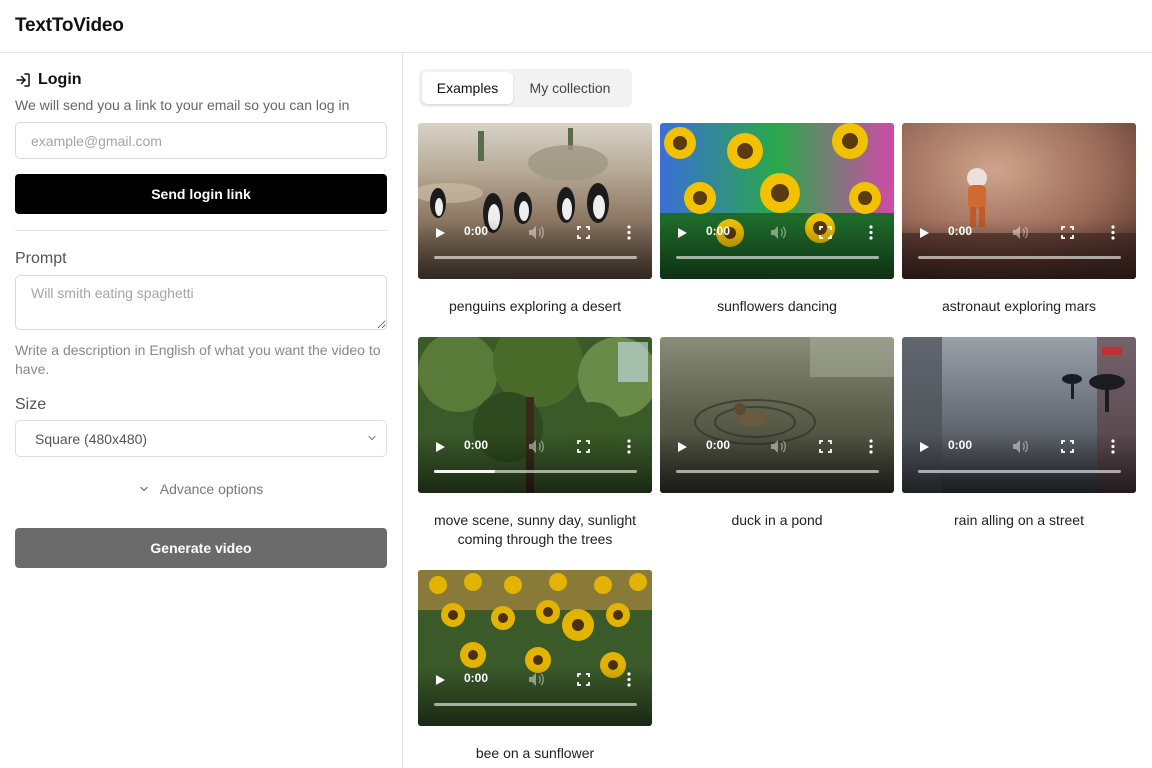 The image size is (1152, 768). Describe the element at coordinates (41, 258) in the screenshot. I see `prompt-label: Prompt` at that location.